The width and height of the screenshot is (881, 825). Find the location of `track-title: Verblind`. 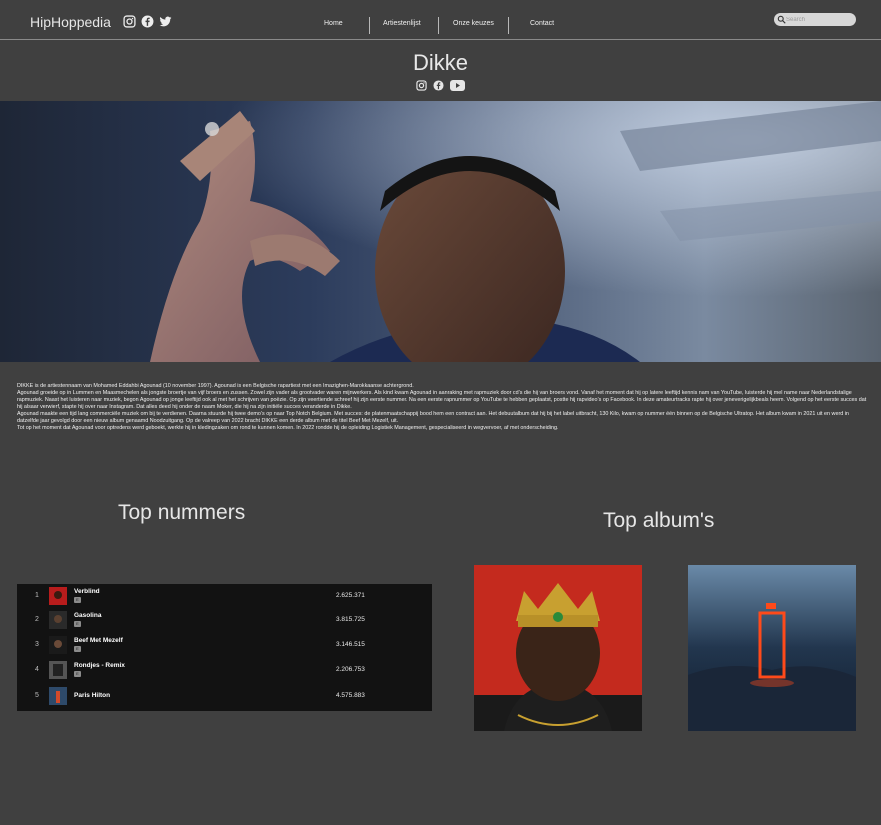

track-title: Verblind is located at coordinates (87, 591).